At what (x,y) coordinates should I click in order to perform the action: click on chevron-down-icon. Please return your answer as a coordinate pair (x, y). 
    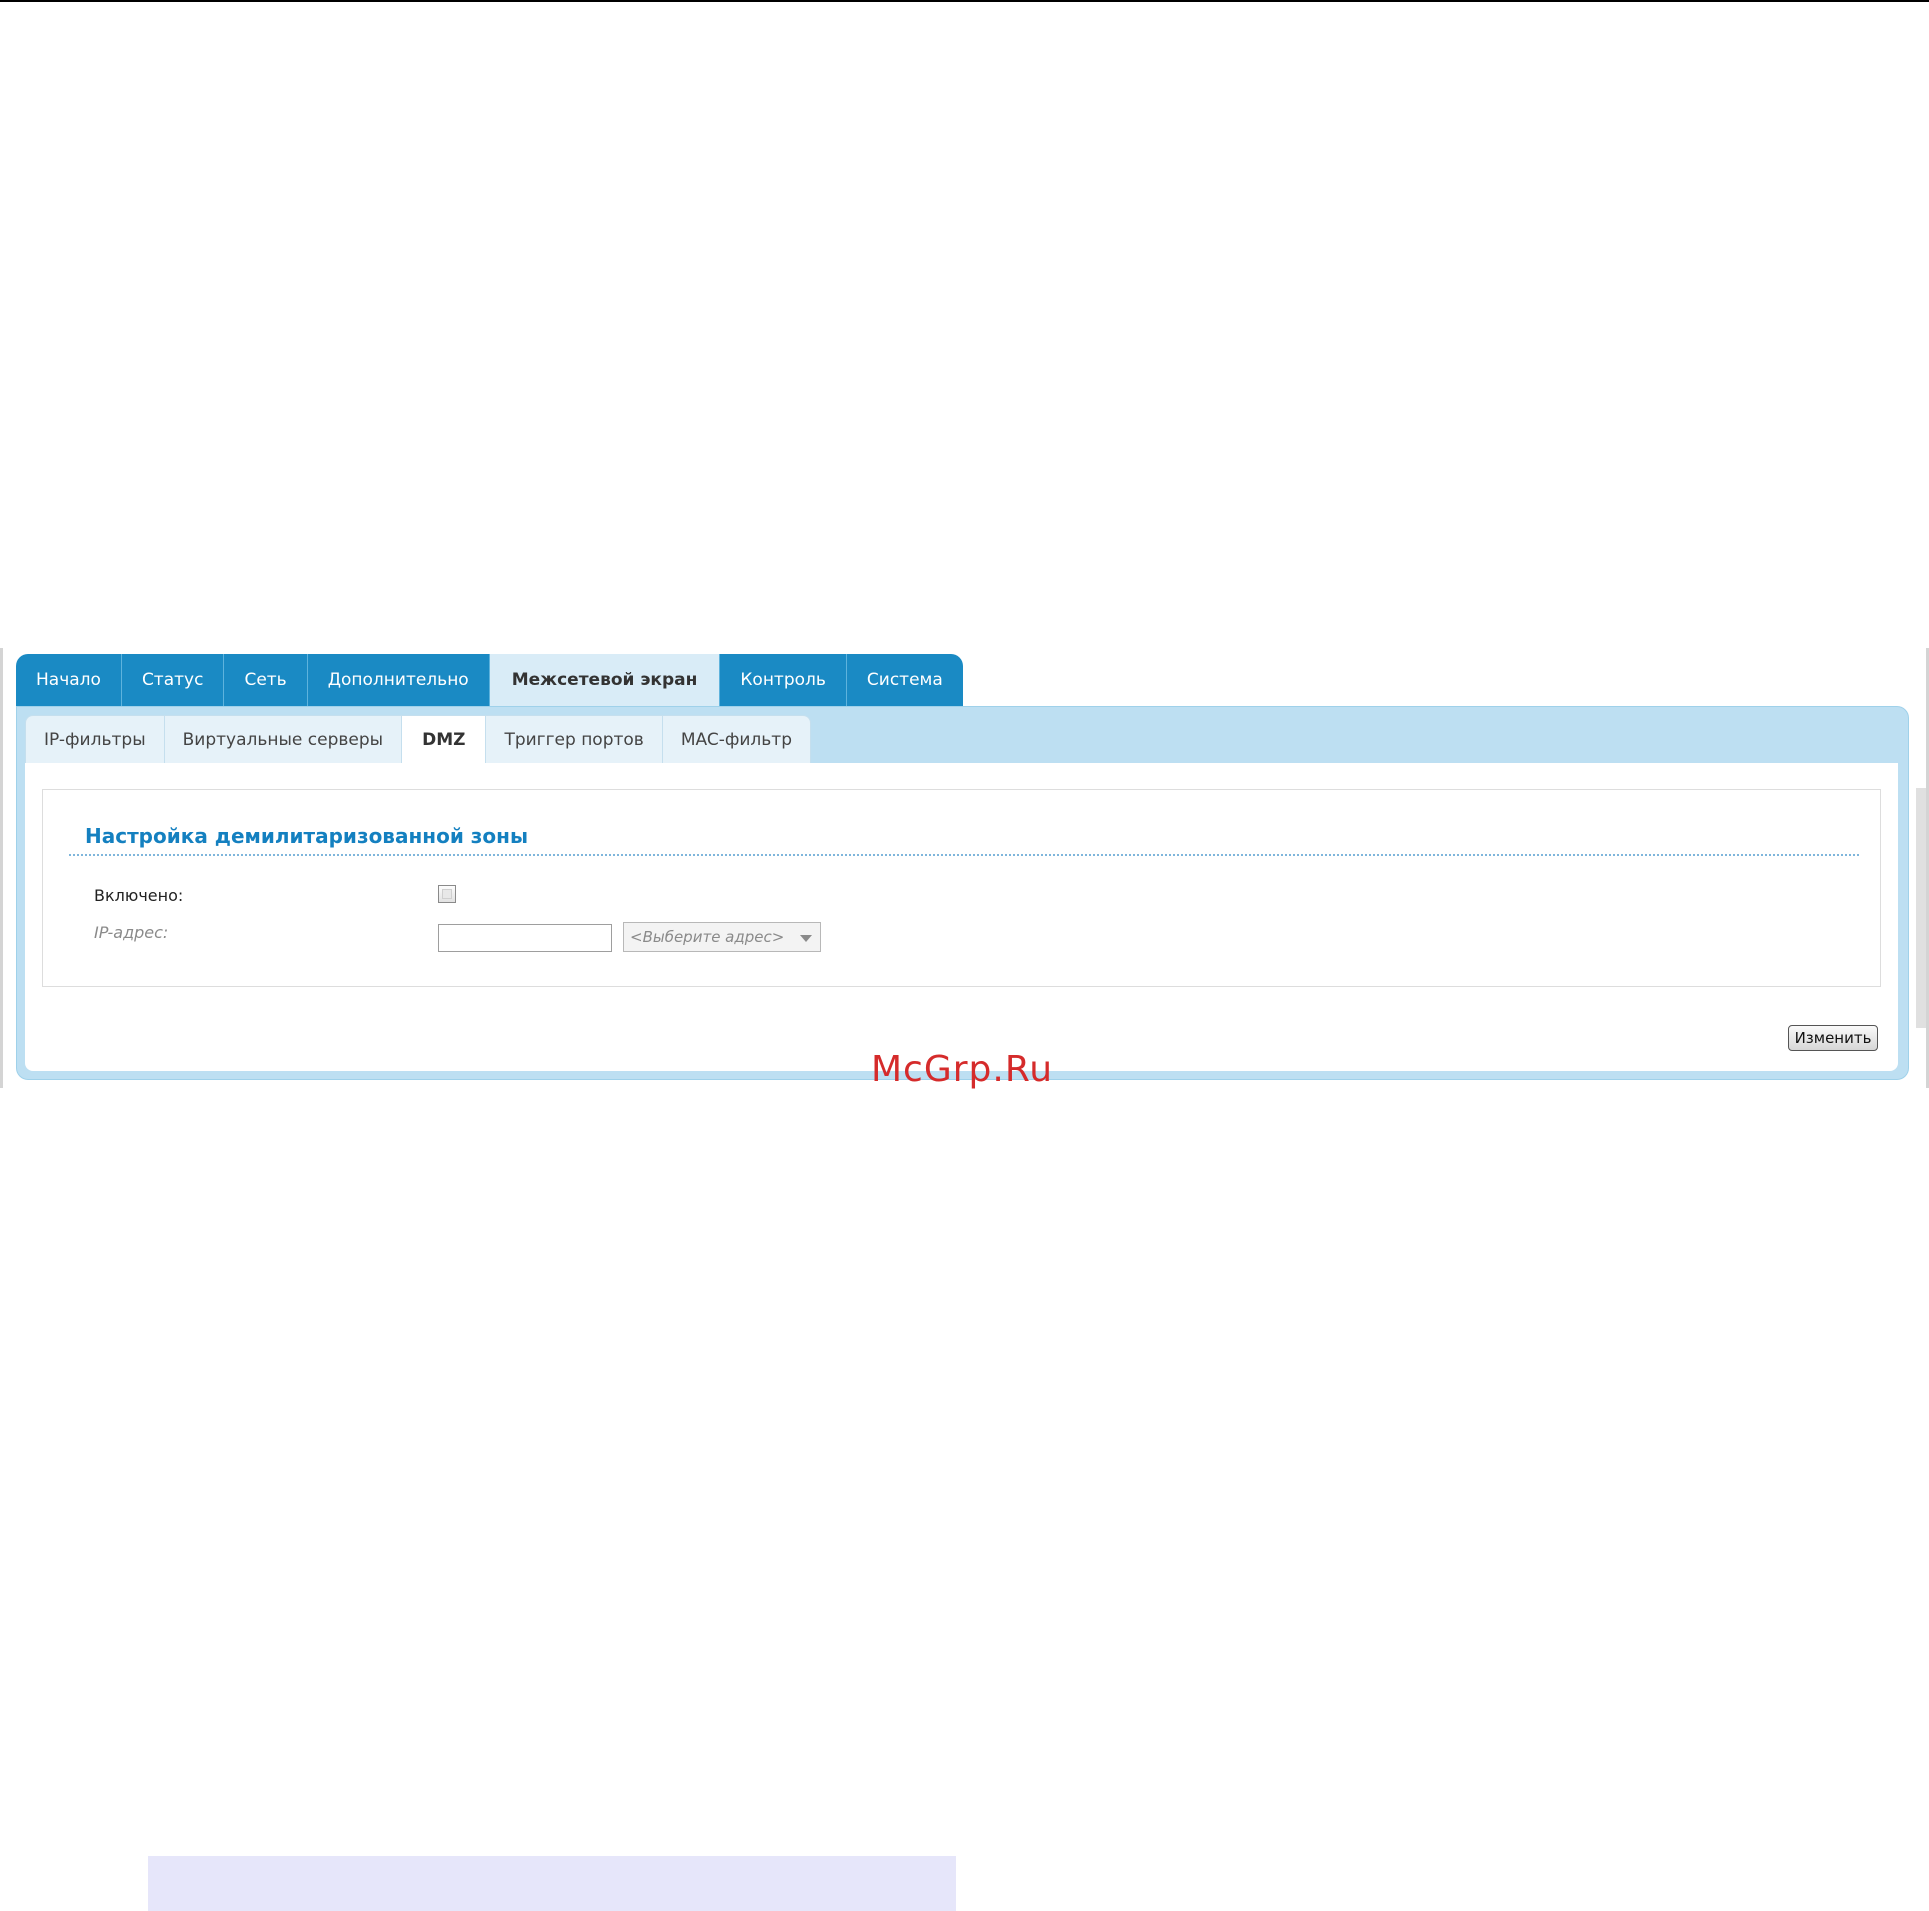
    Looking at the image, I should click on (806, 938).